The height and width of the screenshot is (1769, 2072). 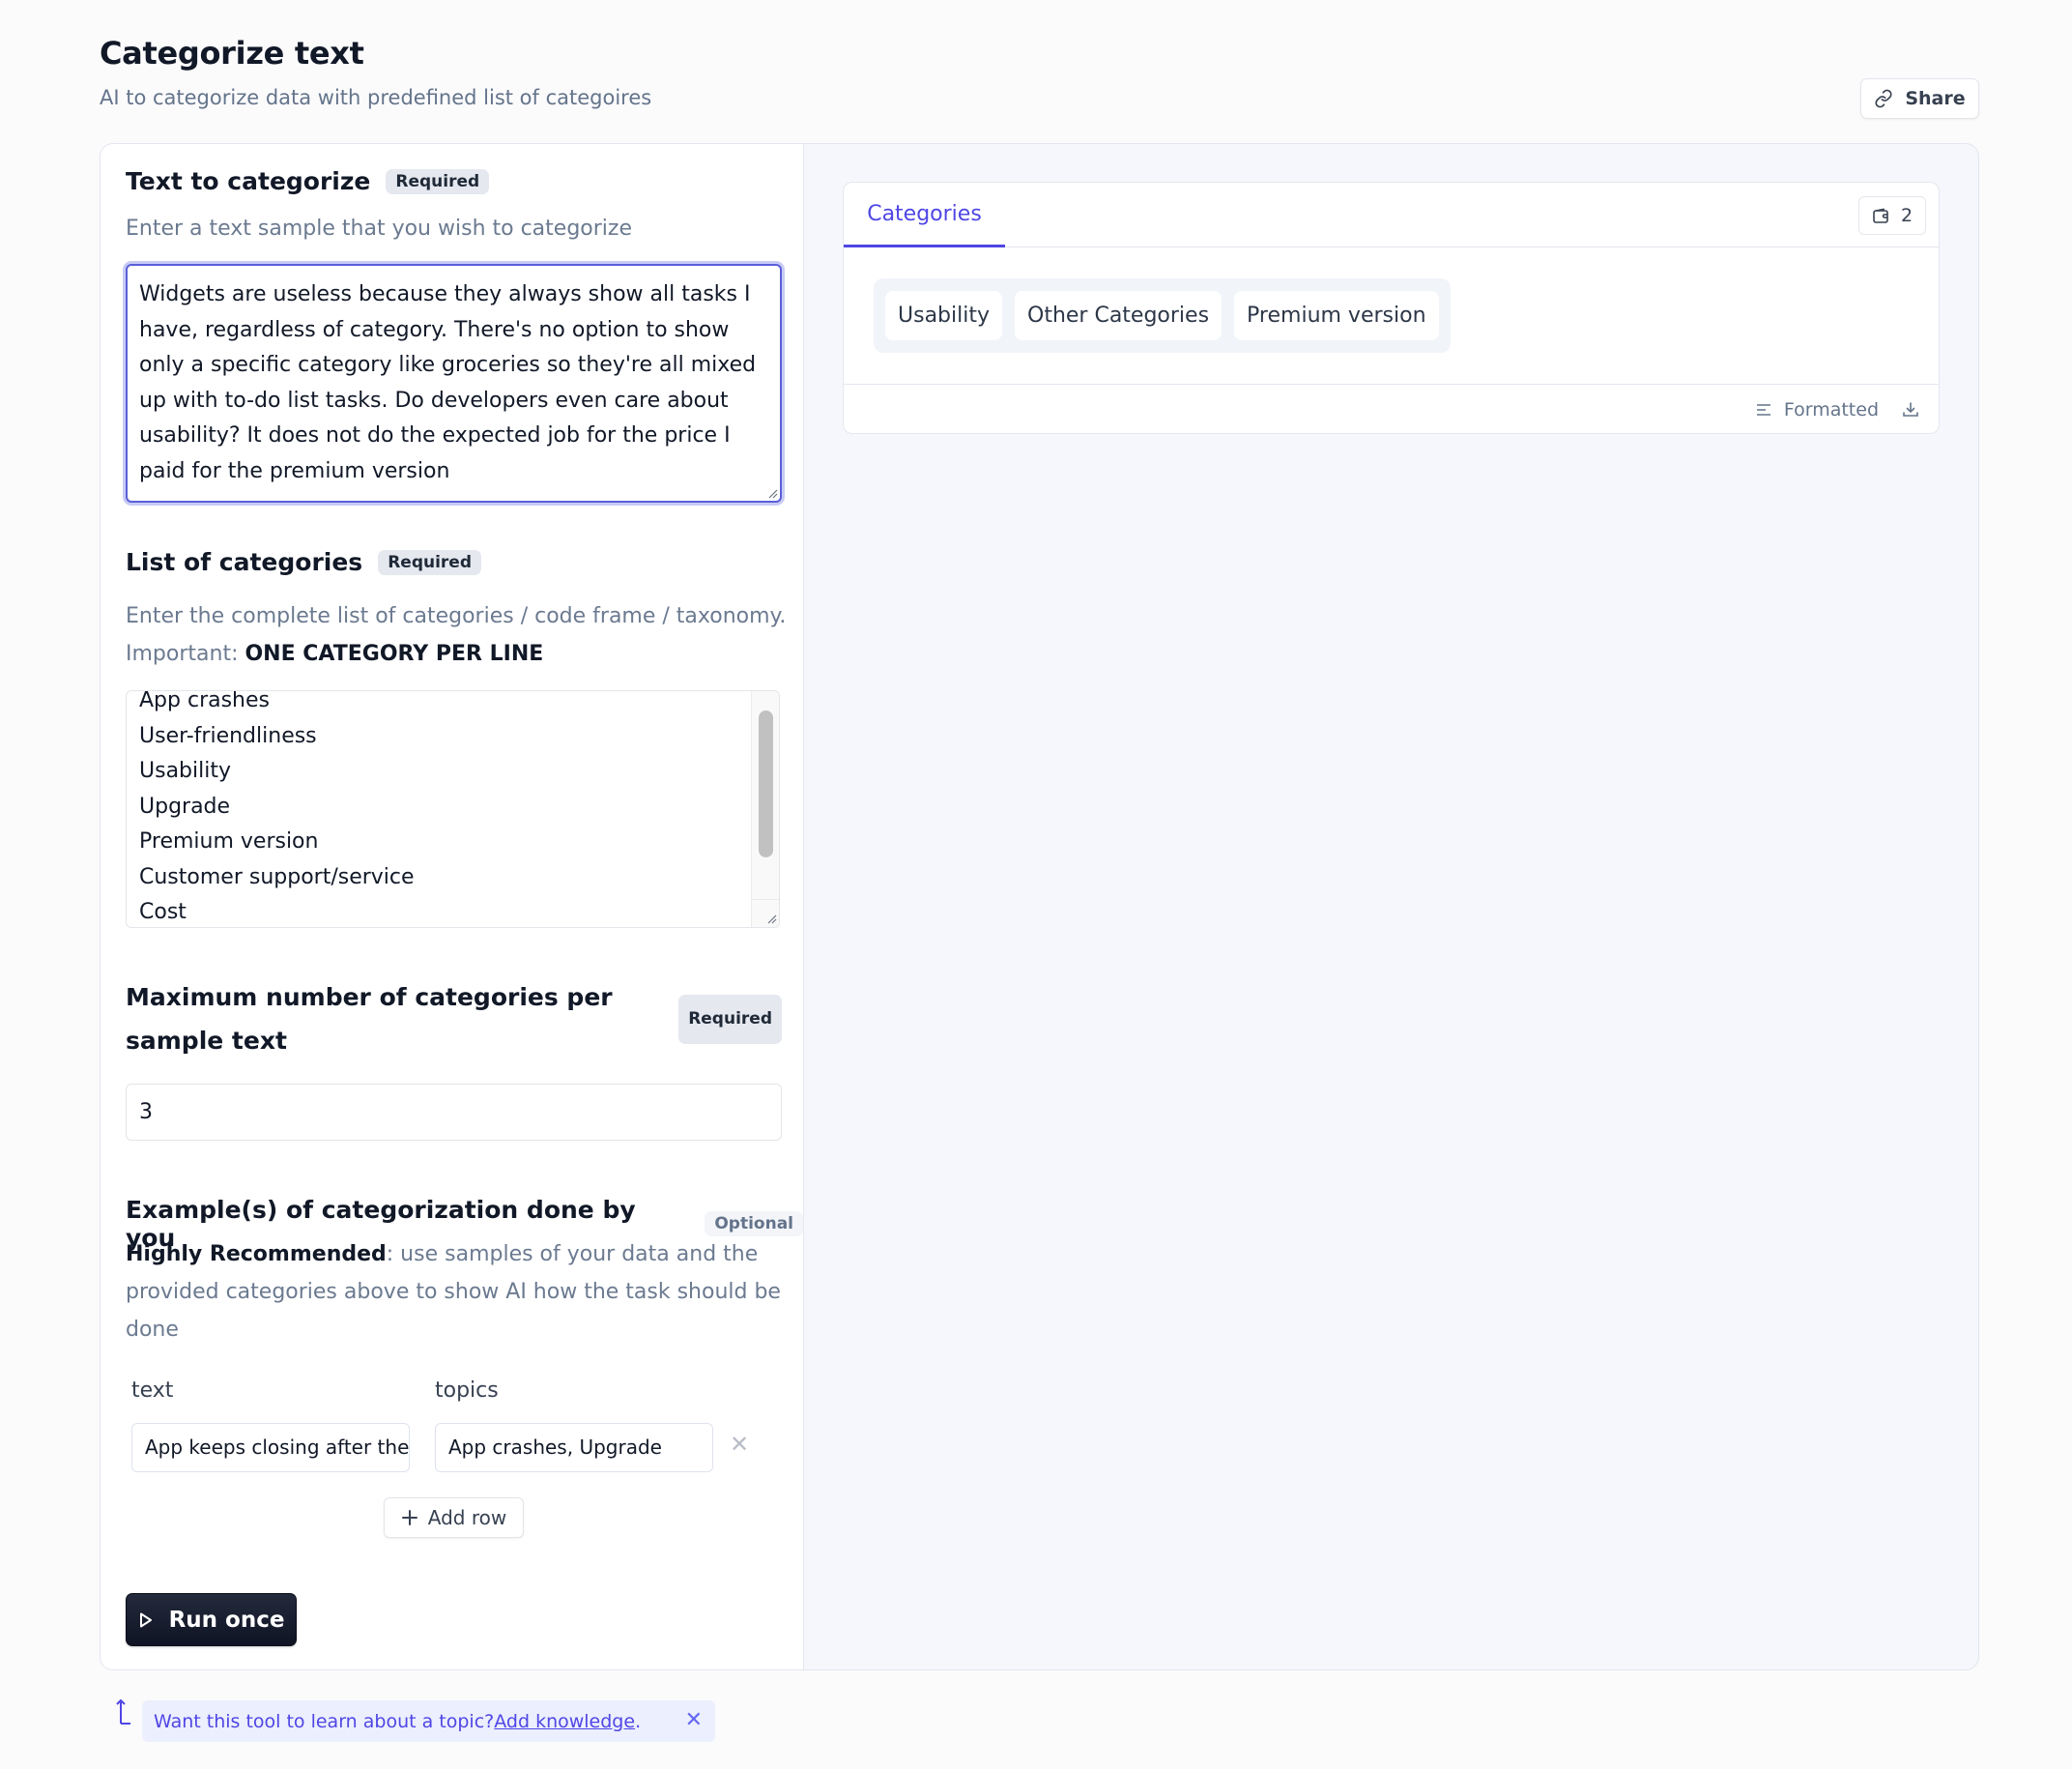 I want to click on category-chip: Other Categories, so click(x=1119, y=316).